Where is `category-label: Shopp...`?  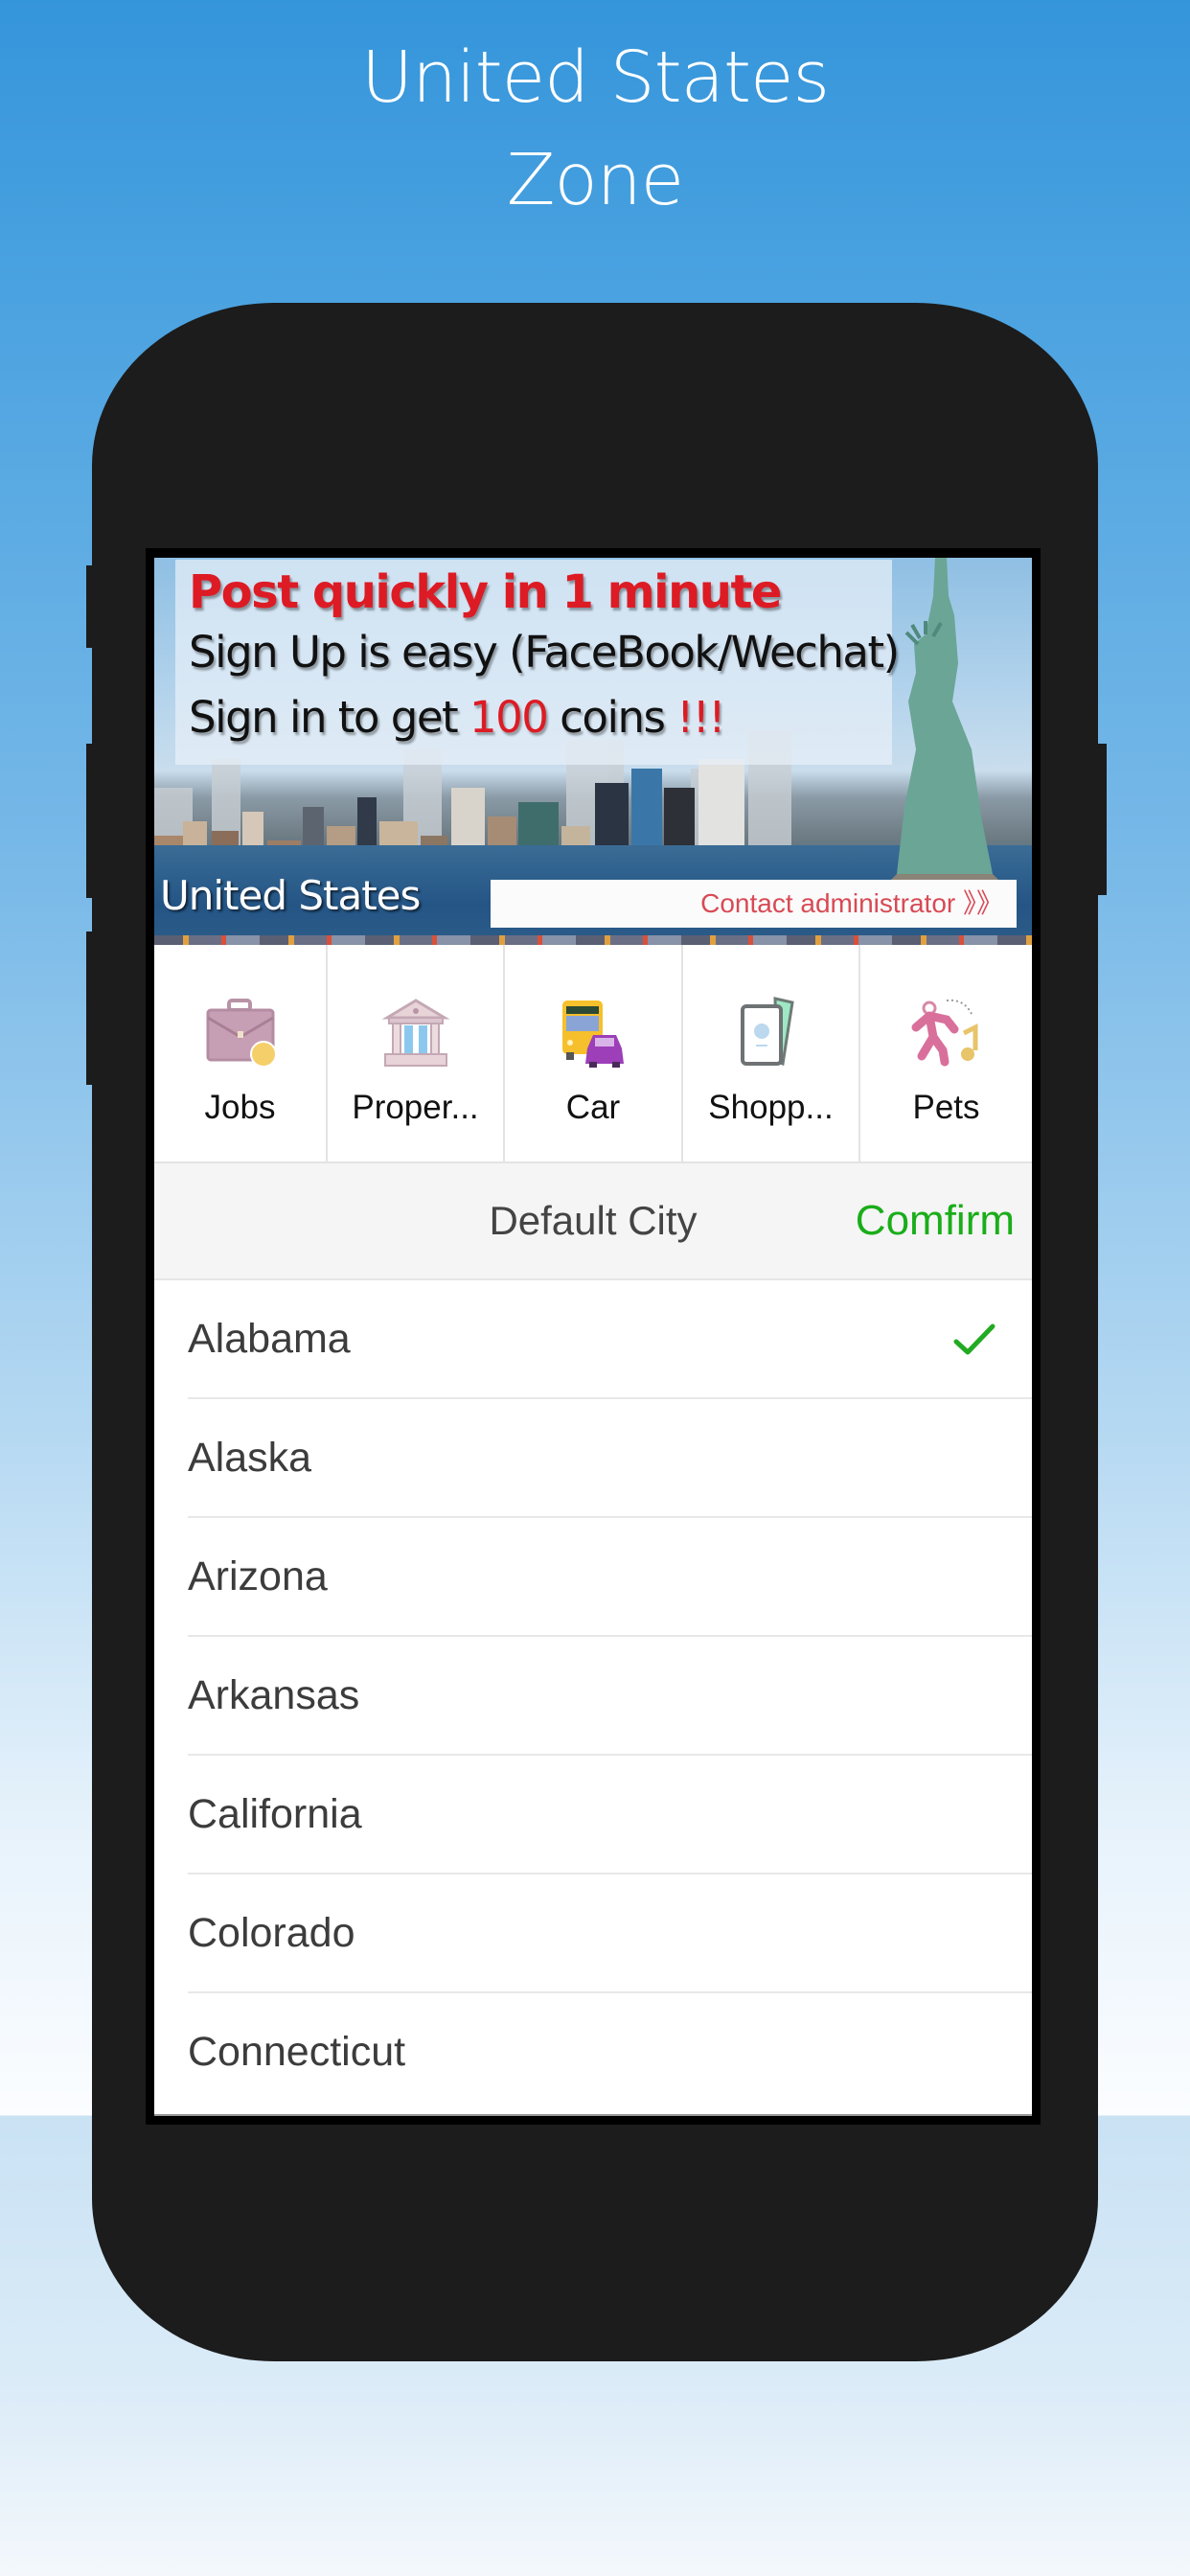
category-label: Shopp... is located at coordinates (771, 1107).